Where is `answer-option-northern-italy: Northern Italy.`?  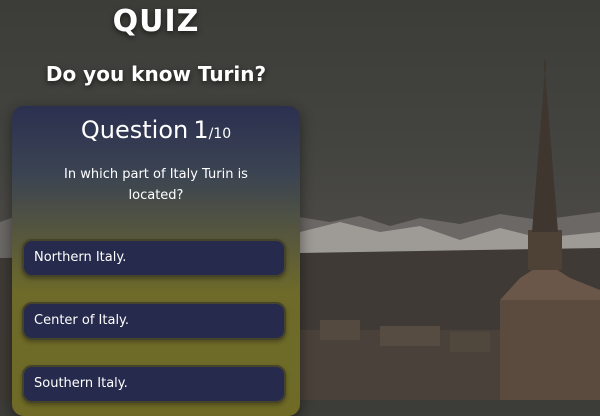
answer-option-northern-italy: Northern Italy. is located at coordinates (154, 258).